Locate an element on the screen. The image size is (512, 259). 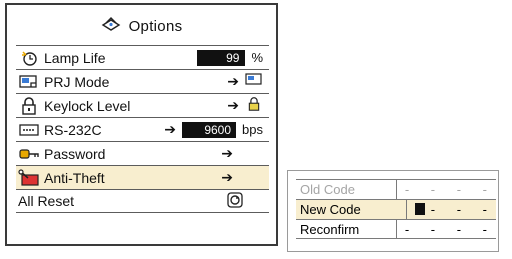
menu-item-label: Password is located at coordinates (75, 153).